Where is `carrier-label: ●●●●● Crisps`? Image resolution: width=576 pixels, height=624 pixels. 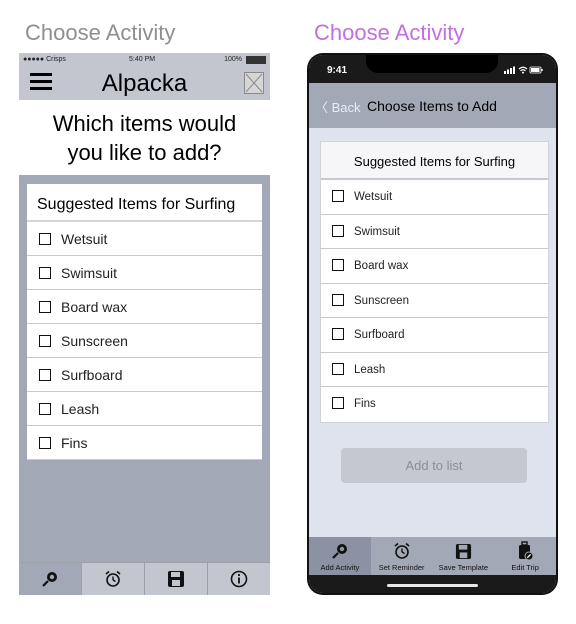
carrier-label: ●●●●● Crisps is located at coordinates (44, 59).